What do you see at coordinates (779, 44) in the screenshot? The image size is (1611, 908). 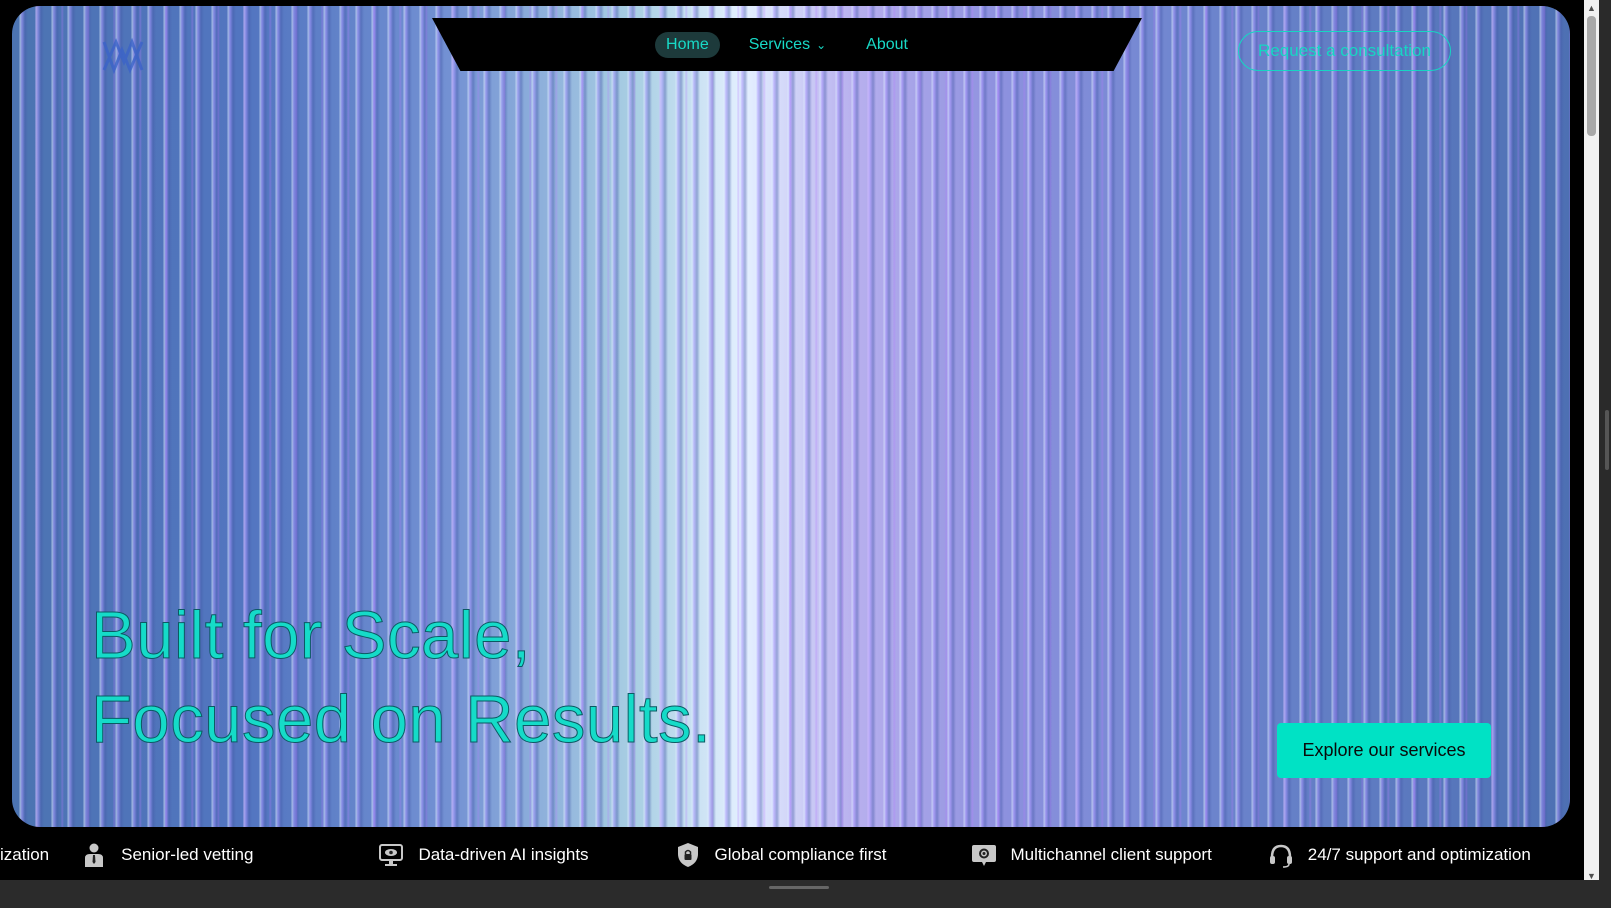 I see `nav-item-services-label: Services` at bounding box center [779, 44].